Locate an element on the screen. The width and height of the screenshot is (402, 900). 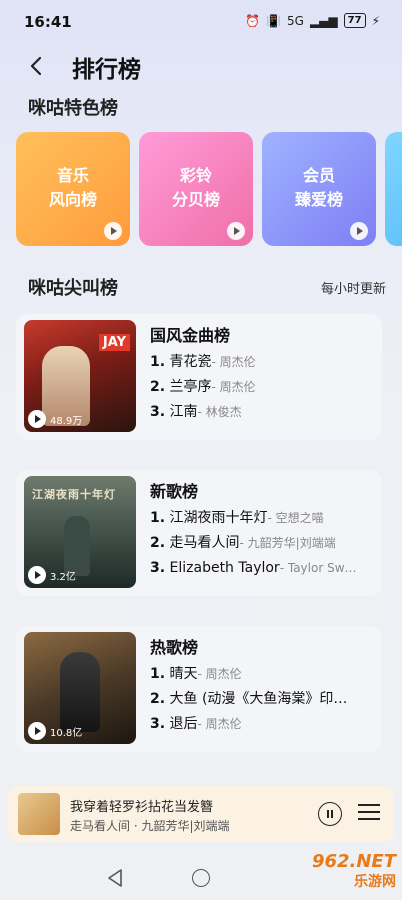
chart-name: 新歌榜 is located at coordinates (174, 491).